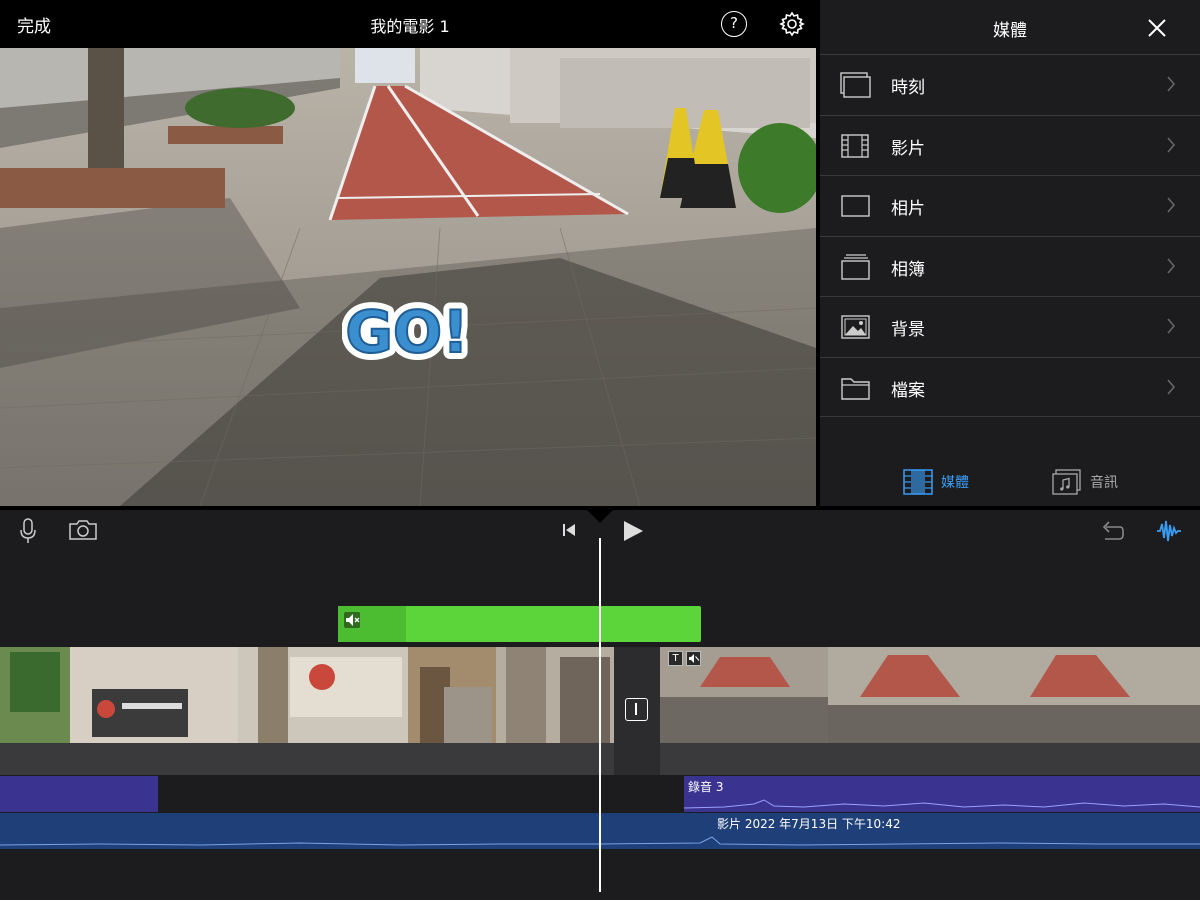 The image size is (1200, 900). I want to click on video-clip-2-thumbnails, so click(930, 695).